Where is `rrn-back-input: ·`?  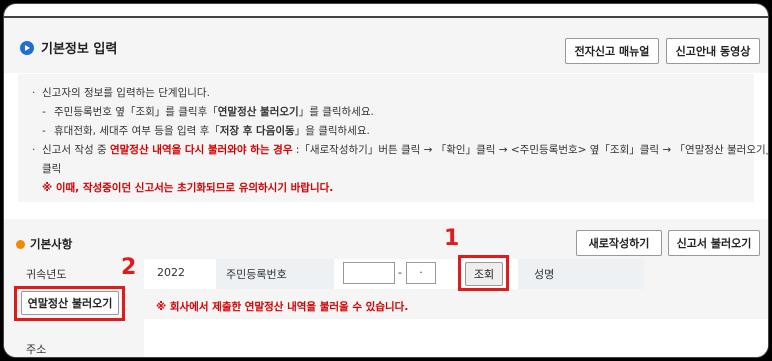 rrn-back-input: · is located at coordinates (421, 273).